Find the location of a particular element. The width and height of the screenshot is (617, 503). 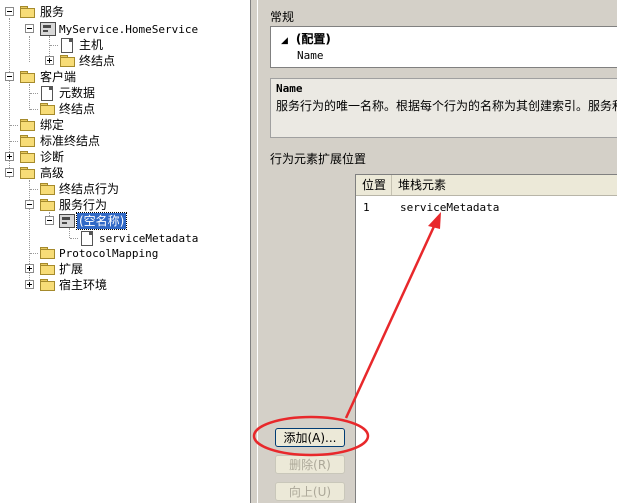

column-header-position: 位置 is located at coordinates (374, 185).